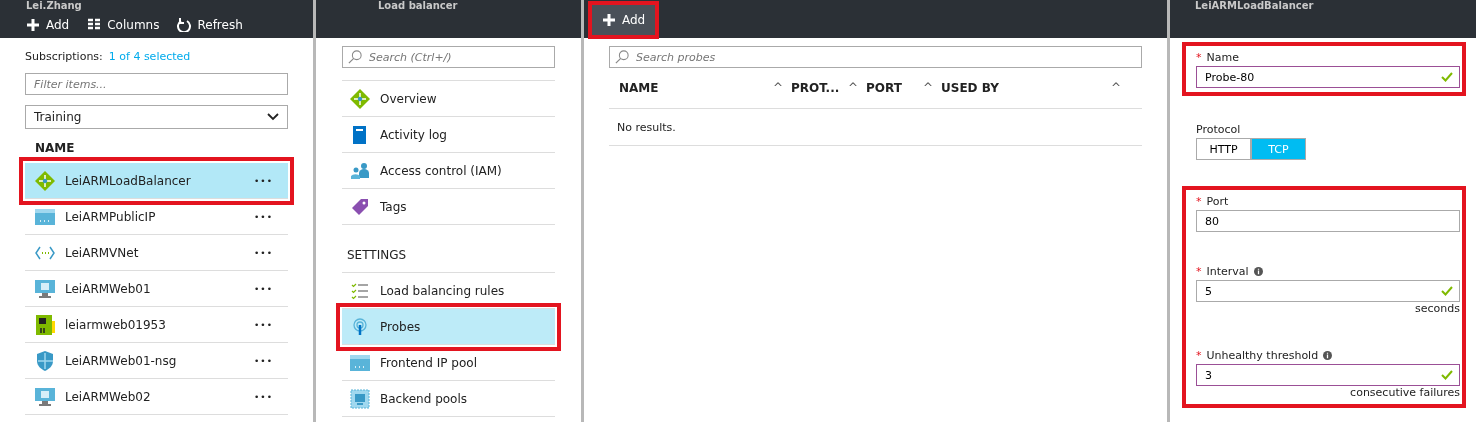  What do you see at coordinates (102, 252) in the screenshot?
I see `resource-name: LeiARMVNet` at bounding box center [102, 252].